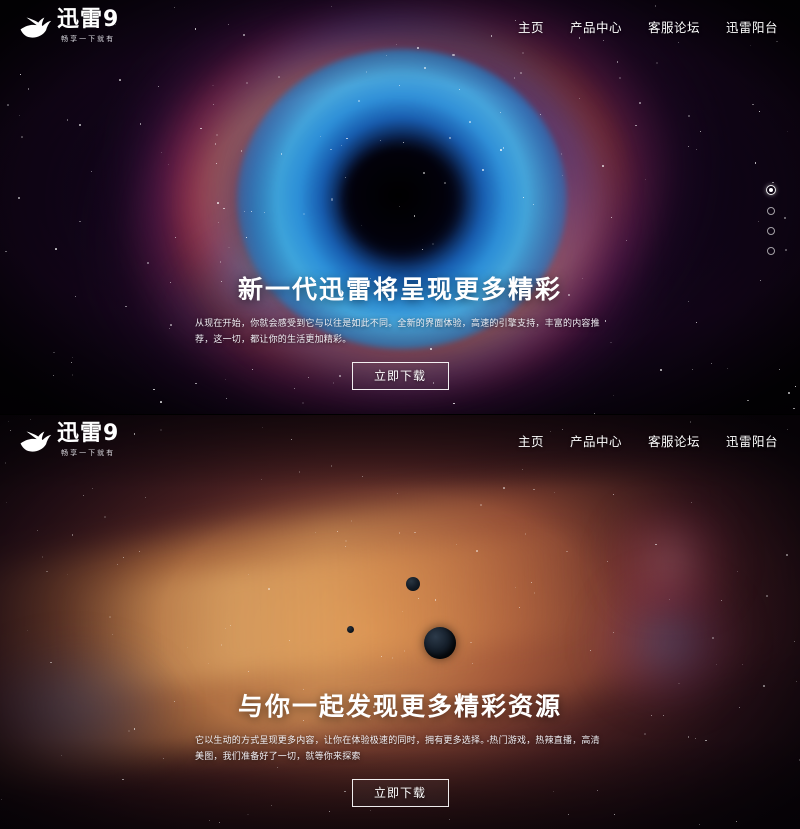 The image size is (800, 829). I want to click on nav-item-forum-2: 客服论坛, so click(674, 440).